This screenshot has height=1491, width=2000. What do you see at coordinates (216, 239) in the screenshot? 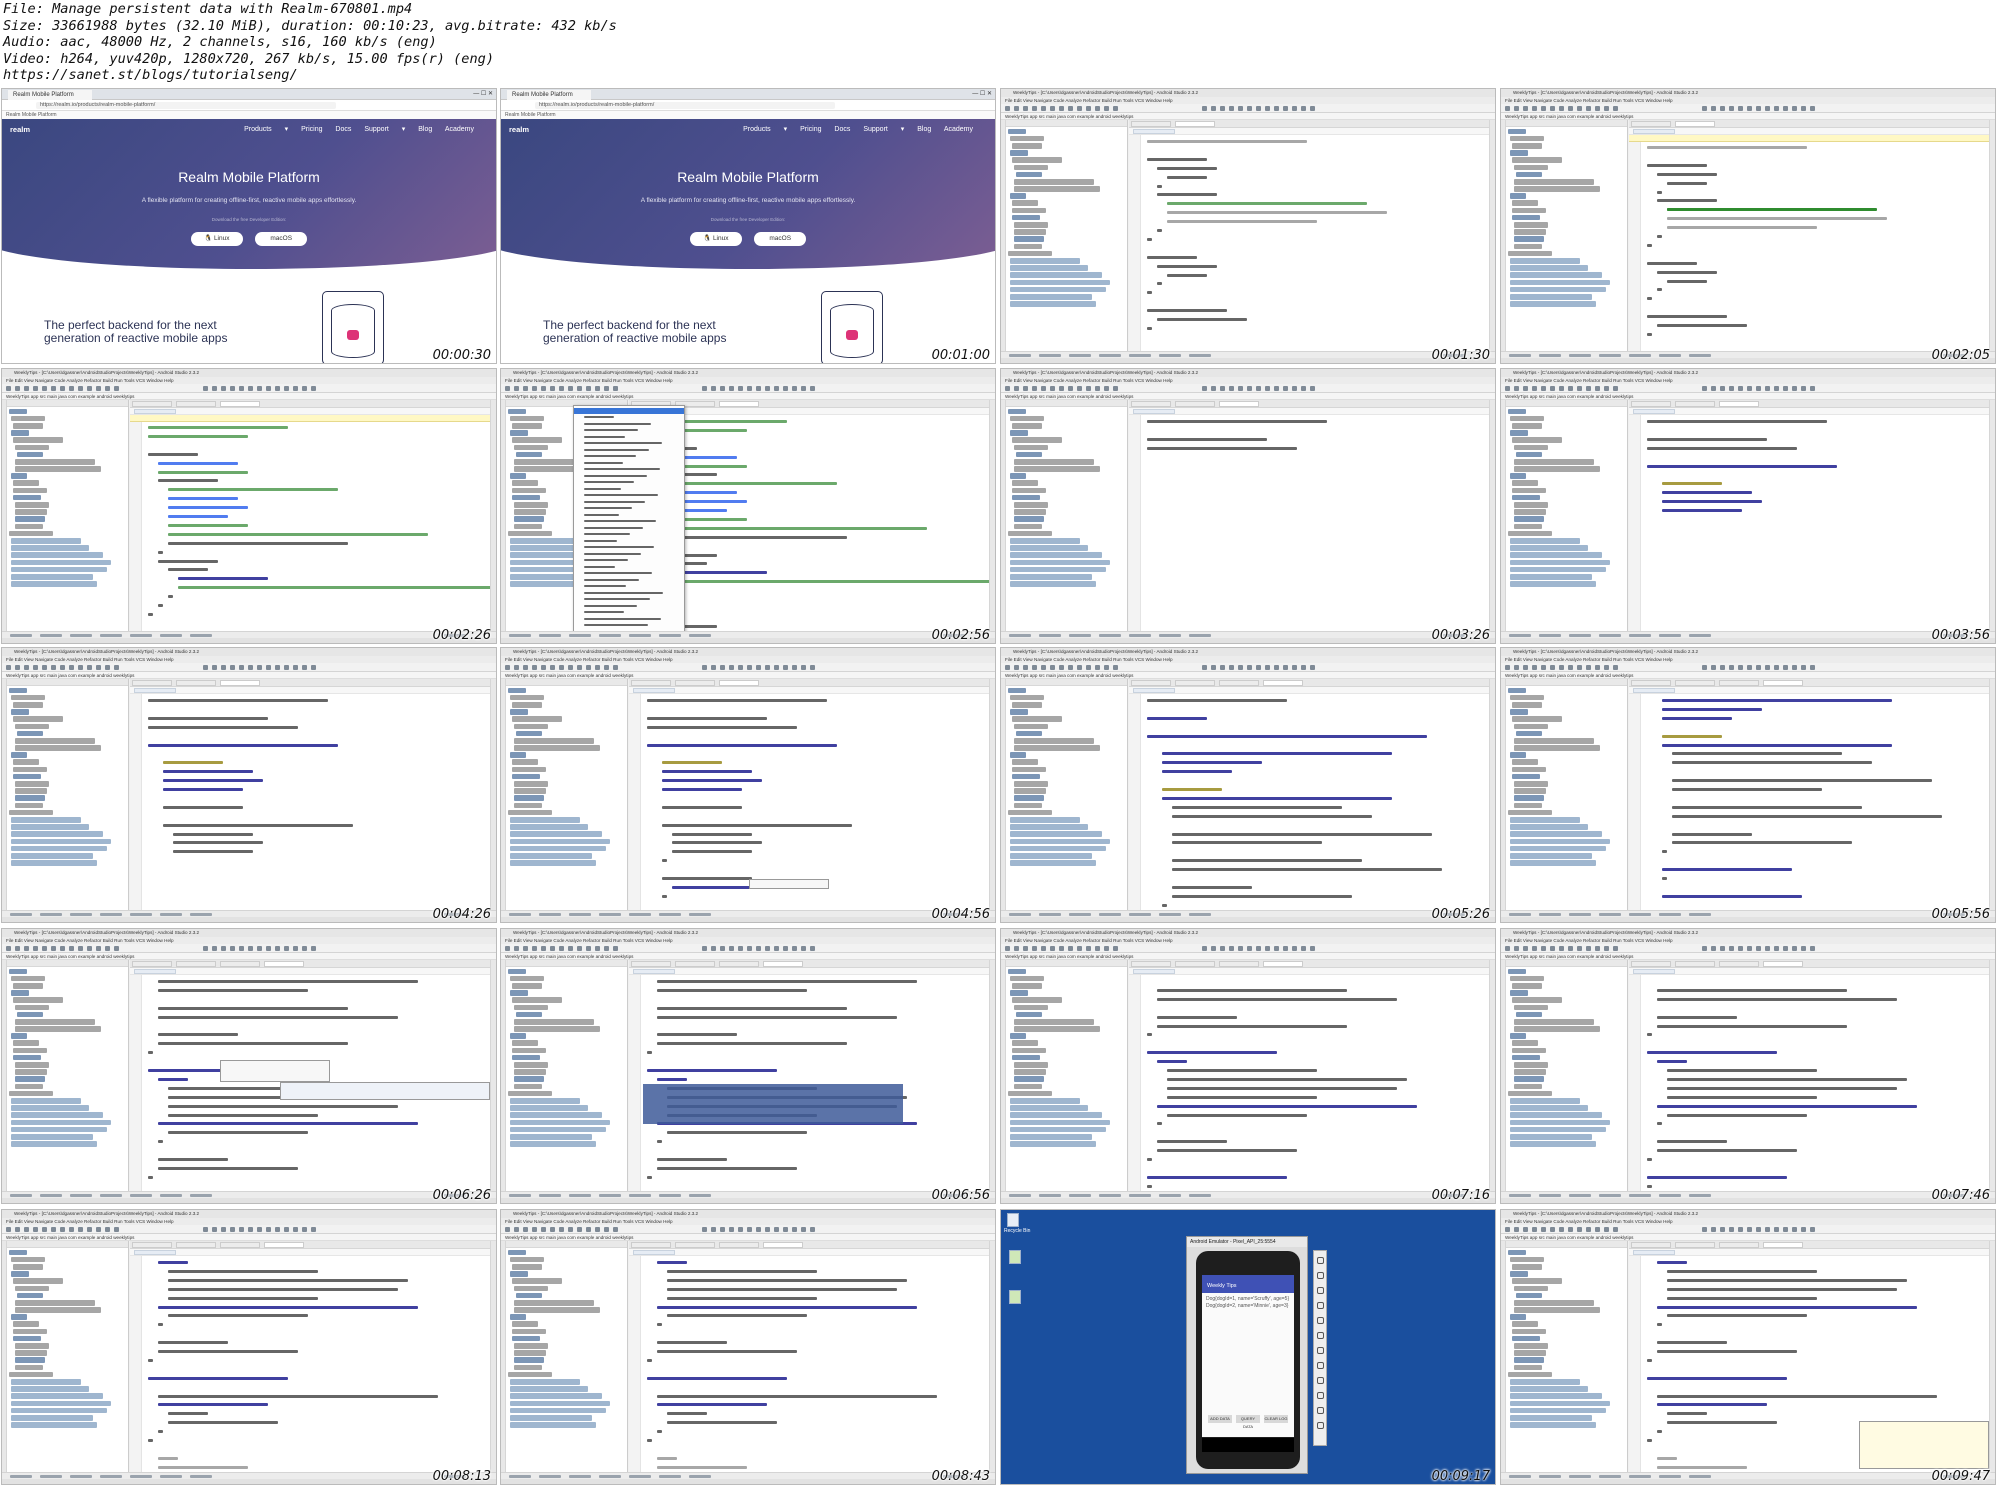
I see `linux-button: 🐧 Linux` at bounding box center [216, 239].